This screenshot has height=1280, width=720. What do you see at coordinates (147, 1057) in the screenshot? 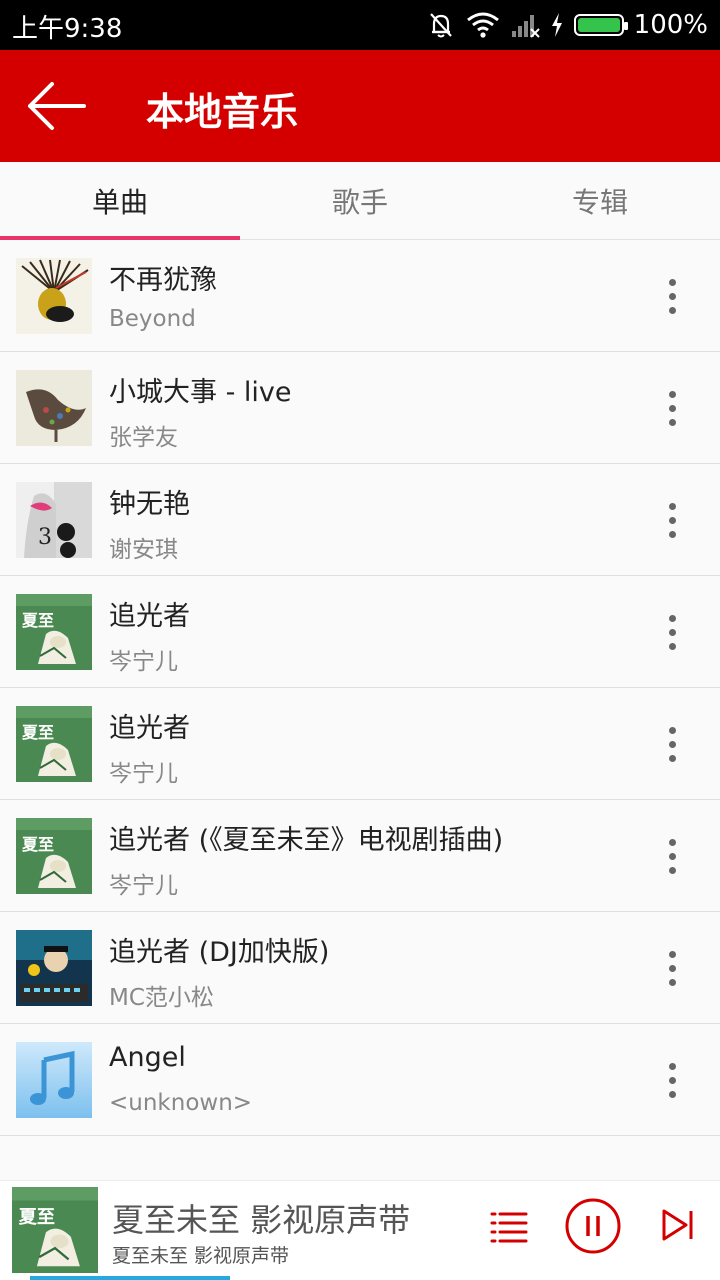
I see `song-title: Angel` at bounding box center [147, 1057].